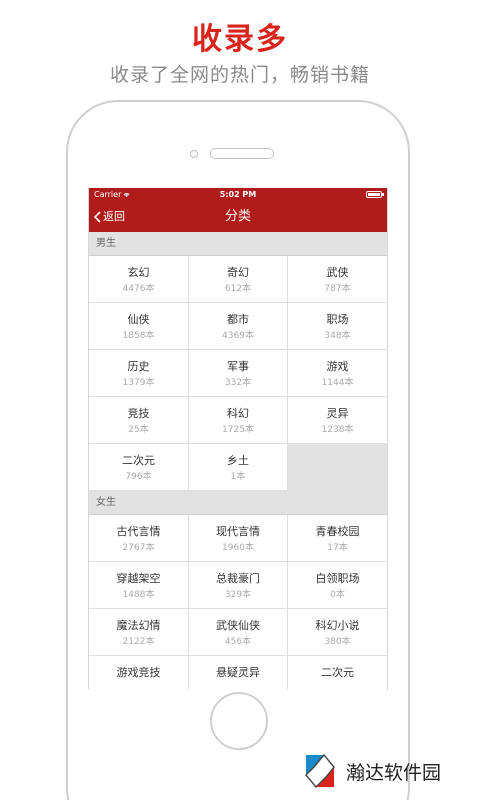 Image resolution: width=480 pixels, height=800 pixels. Describe the element at coordinates (139, 373) in the screenshot. I see `category-cell: 历史 1379本` at that location.